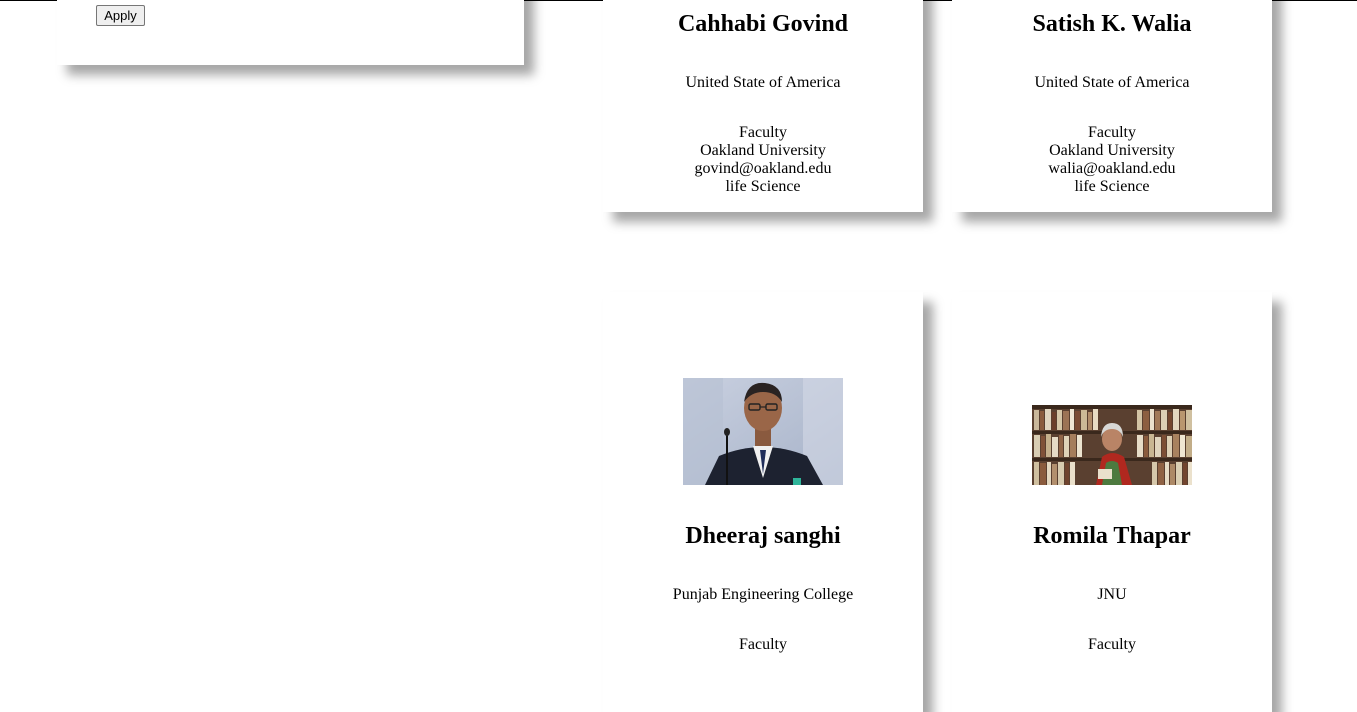  Describe the element at coordinates (1112, 24) in the screenshot. I see `profile-name: Satish K. Walia` at that location.